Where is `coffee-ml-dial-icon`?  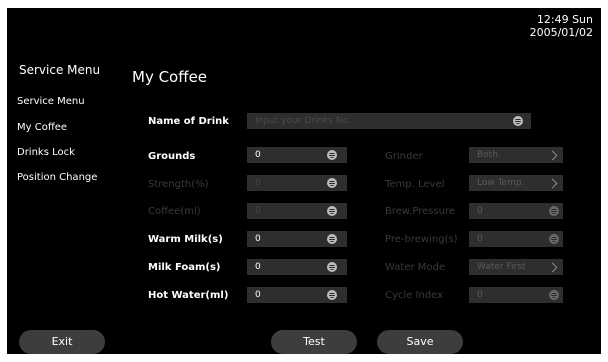 coffee-ml-dial-icon is located at coordinates (332, 211).